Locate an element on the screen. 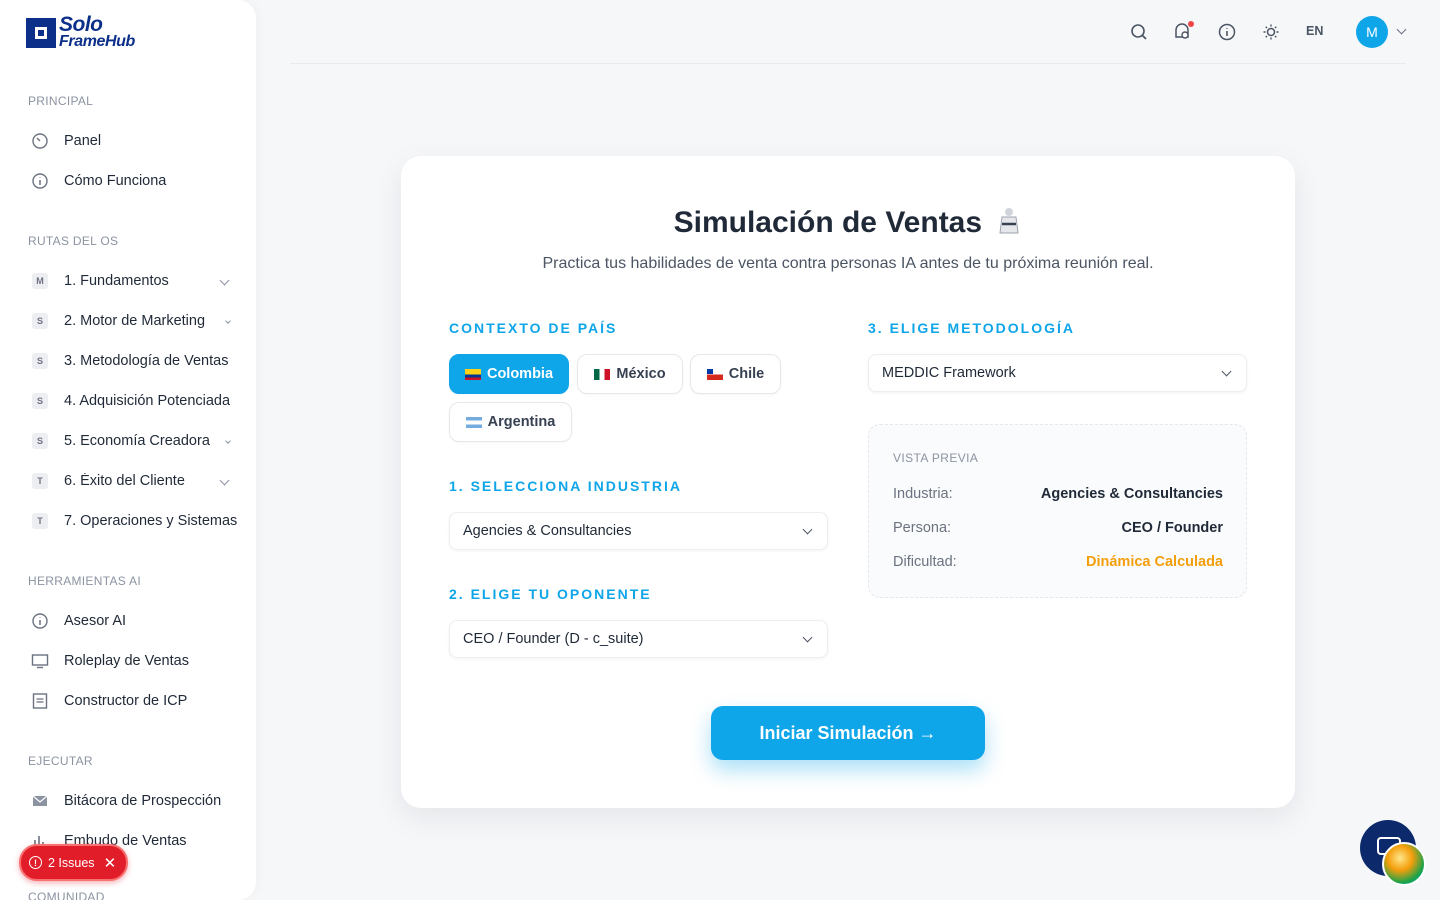 This screenshot has height=900, width=1440. search-icon is located at coordinates (1139, 32).